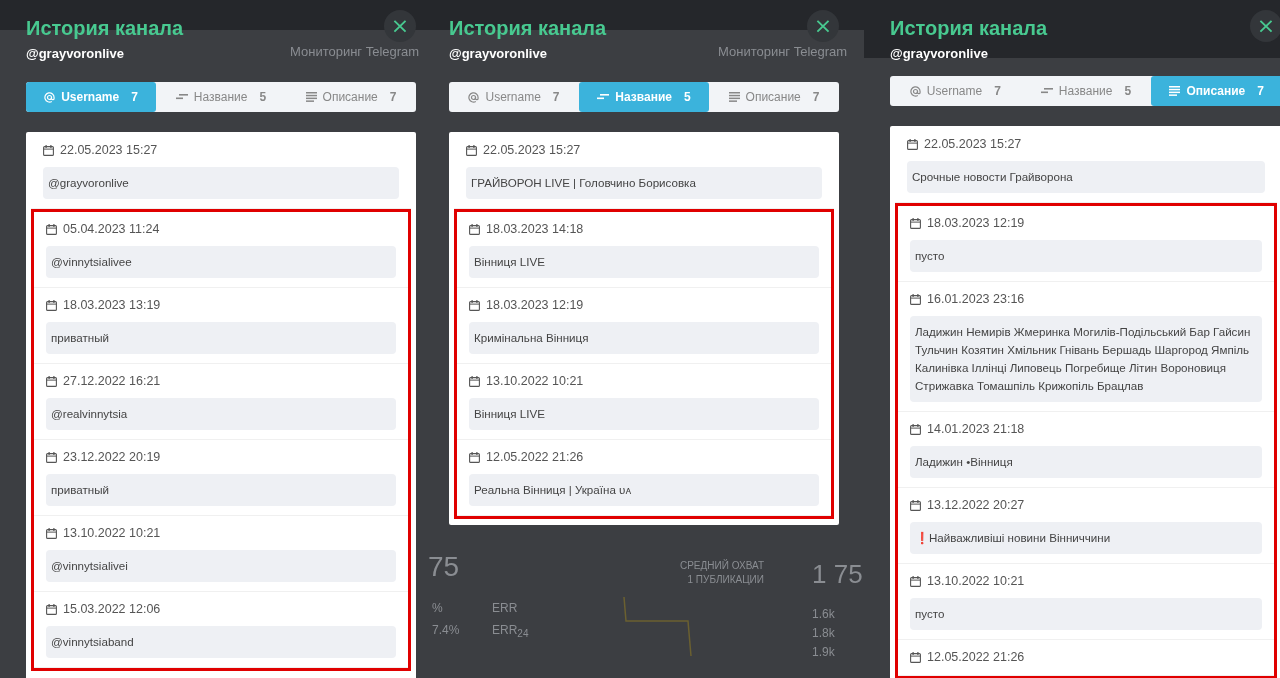  Describe the element at coordinates (823, 633) in the screenshot. I see `stat-value: 1.8k` at that location.